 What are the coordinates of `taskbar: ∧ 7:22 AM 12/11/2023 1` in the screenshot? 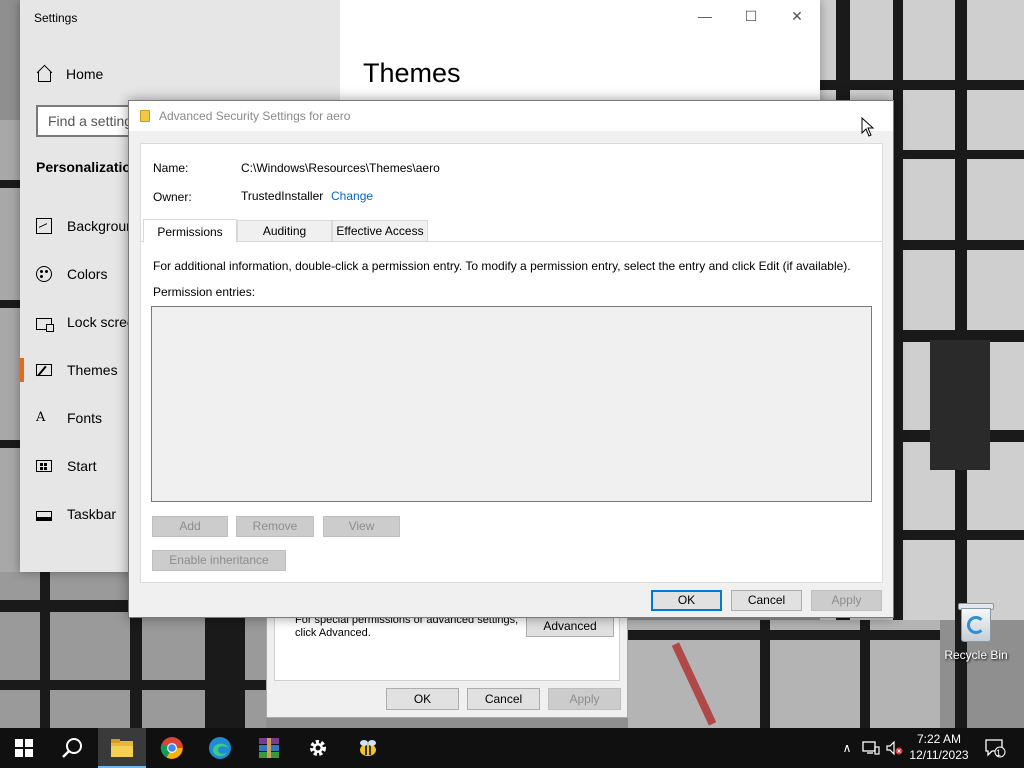 It's located at (512, 748).